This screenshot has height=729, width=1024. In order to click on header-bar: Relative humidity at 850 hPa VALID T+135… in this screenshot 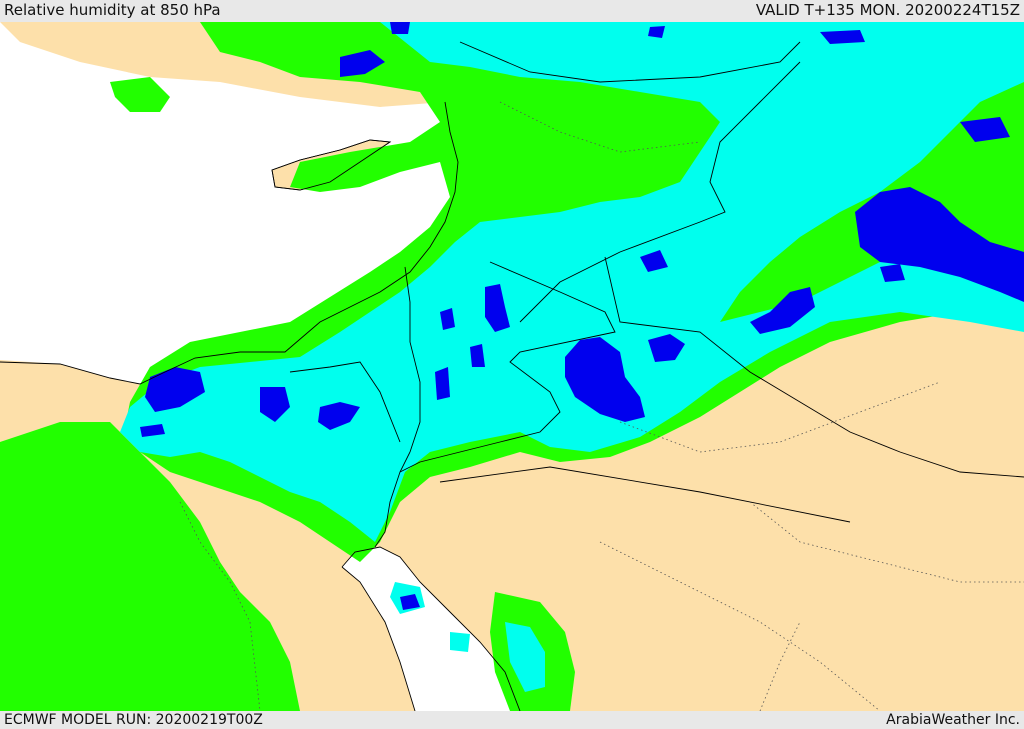, I will do `click(512, 11)`.